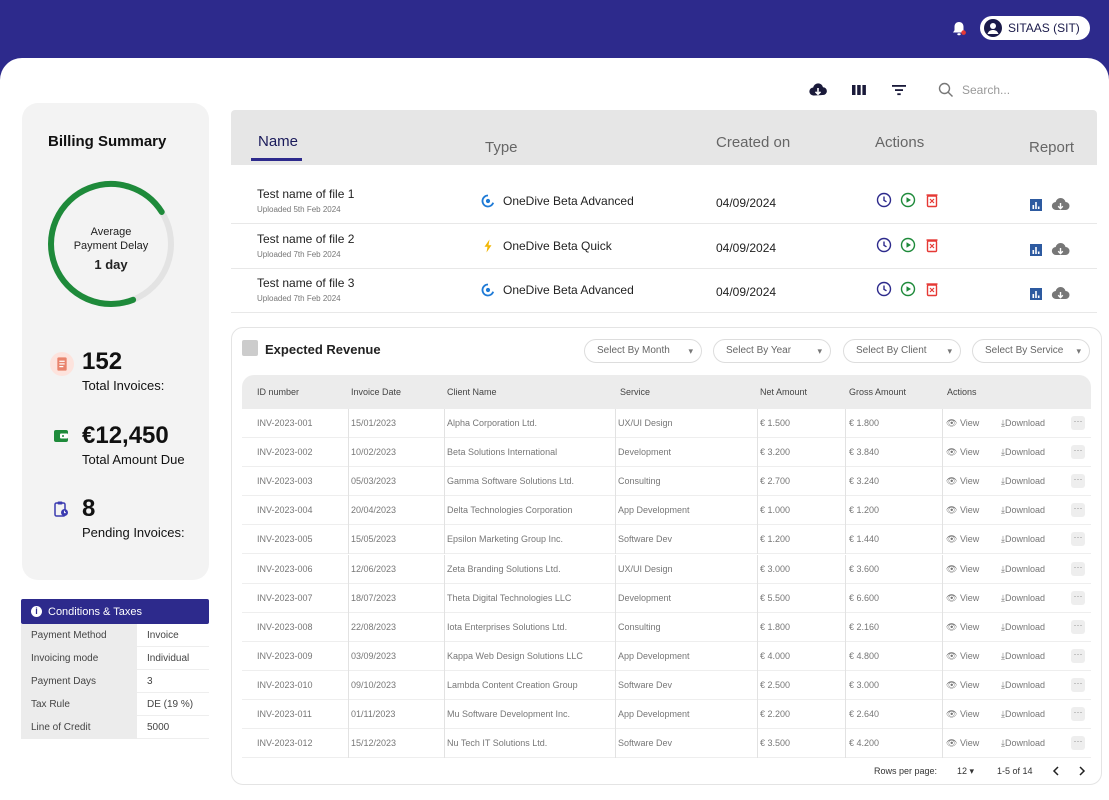 The image size is (1109, 800). I want to click on notification-bell-icon, so click(959, 29).